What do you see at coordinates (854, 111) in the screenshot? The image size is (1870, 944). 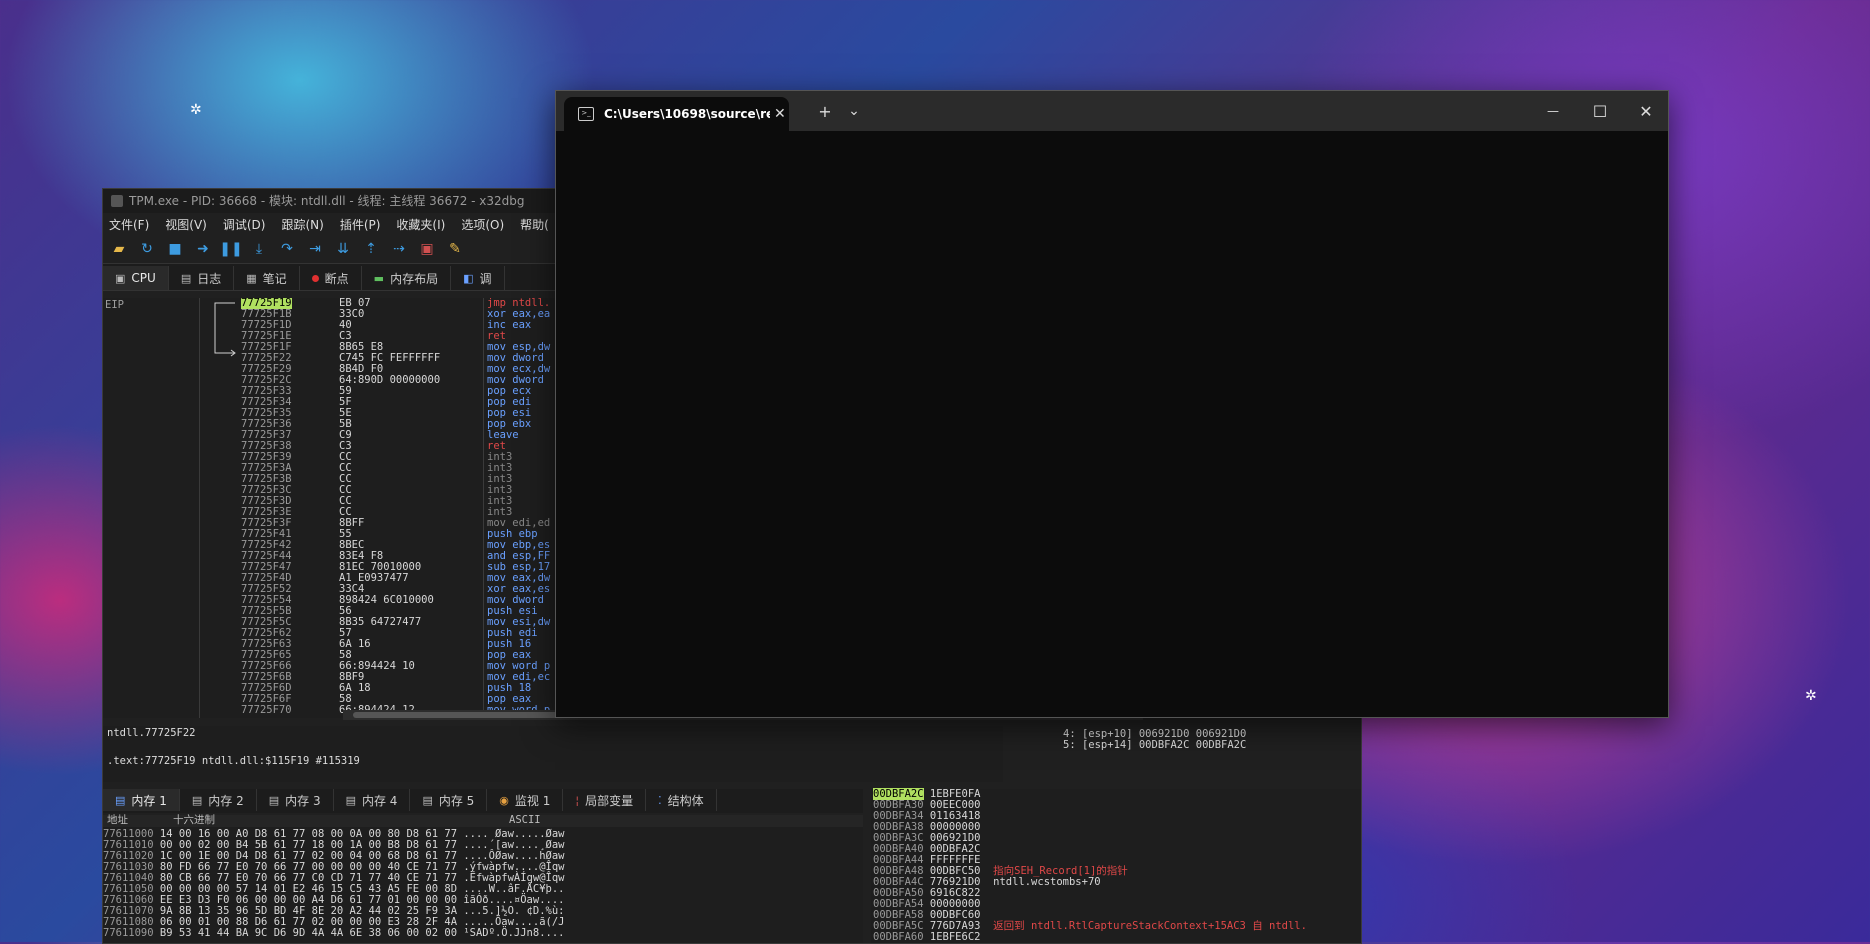 I see `tab-dropdown-button: ⌄` at bounding box center [854, 111].